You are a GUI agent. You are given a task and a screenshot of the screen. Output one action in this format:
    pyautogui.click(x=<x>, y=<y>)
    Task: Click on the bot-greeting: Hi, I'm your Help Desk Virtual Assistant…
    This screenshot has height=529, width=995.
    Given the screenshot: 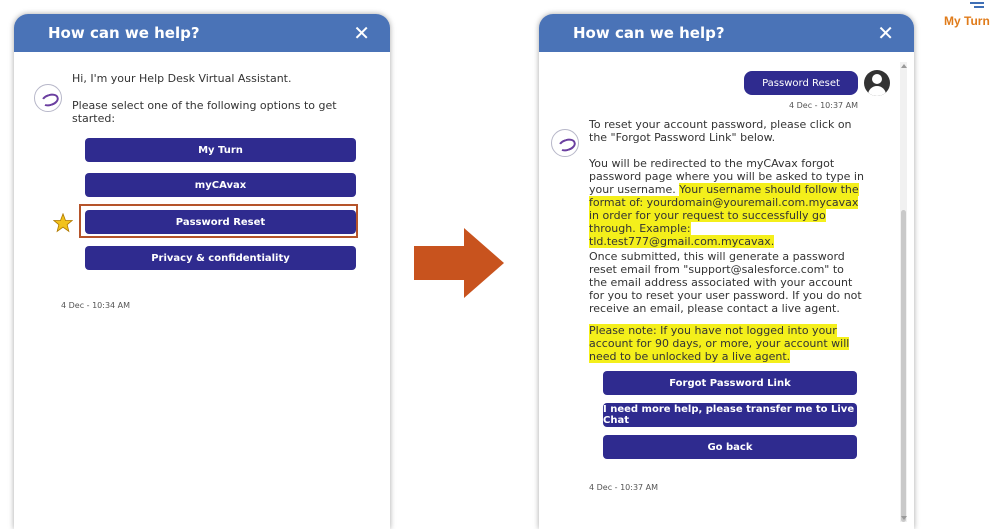 What is the action you would take?
    pyautogui.click(x=182, y=78)
    